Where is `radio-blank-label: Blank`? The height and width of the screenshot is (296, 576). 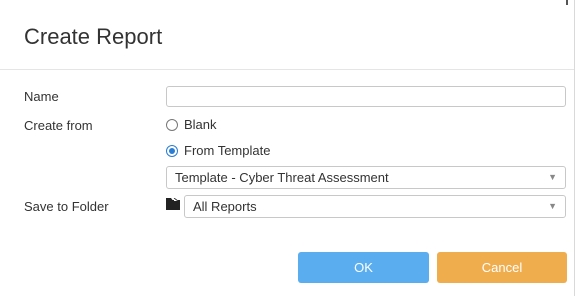
radio-blank-label: Blank is located at coordinates (200, 124).